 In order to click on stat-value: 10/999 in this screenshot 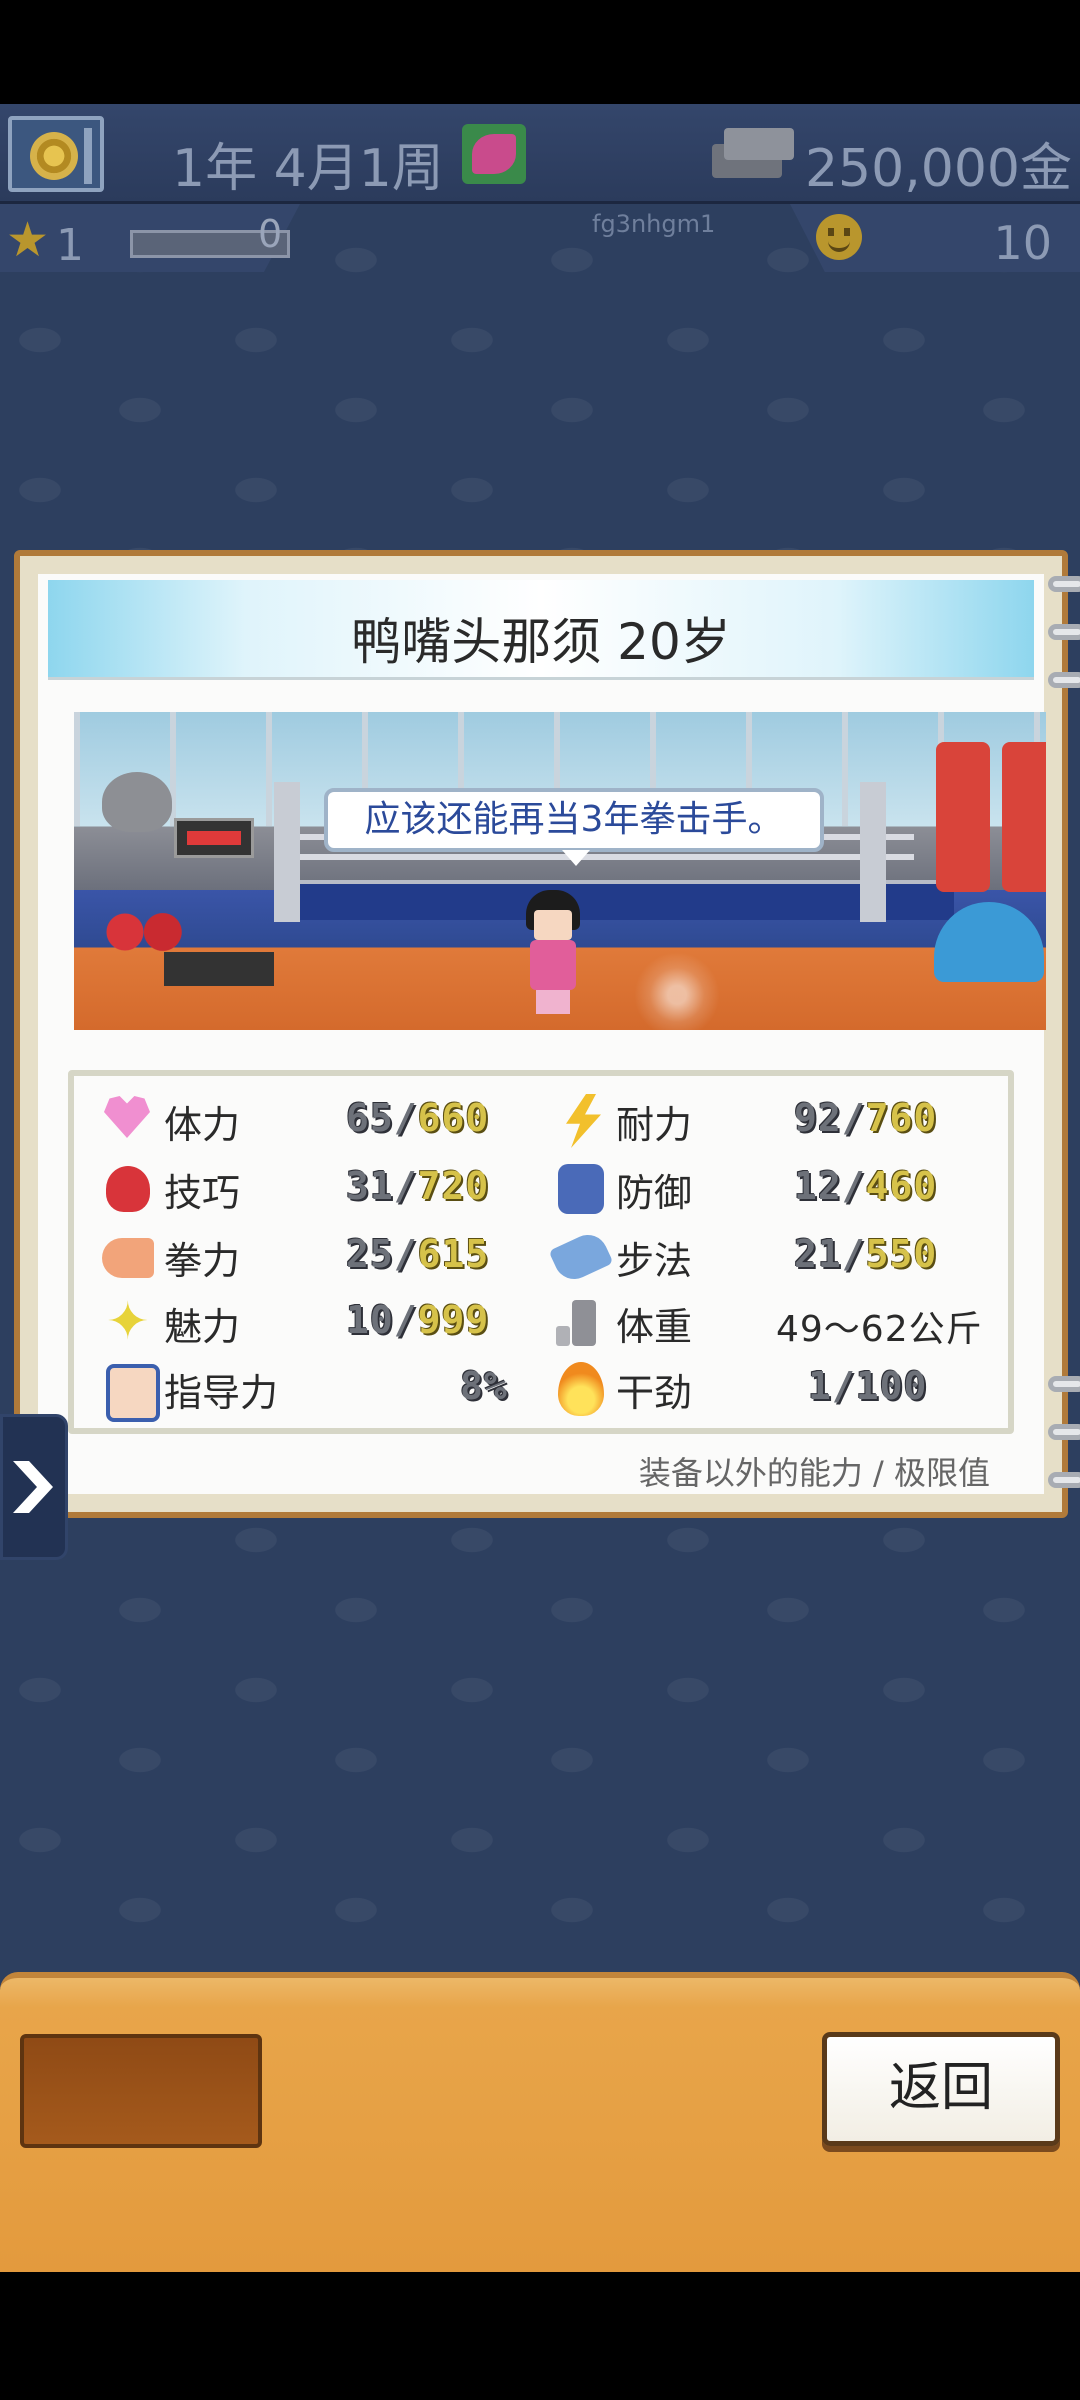, I will do `click(417, 1320)`.